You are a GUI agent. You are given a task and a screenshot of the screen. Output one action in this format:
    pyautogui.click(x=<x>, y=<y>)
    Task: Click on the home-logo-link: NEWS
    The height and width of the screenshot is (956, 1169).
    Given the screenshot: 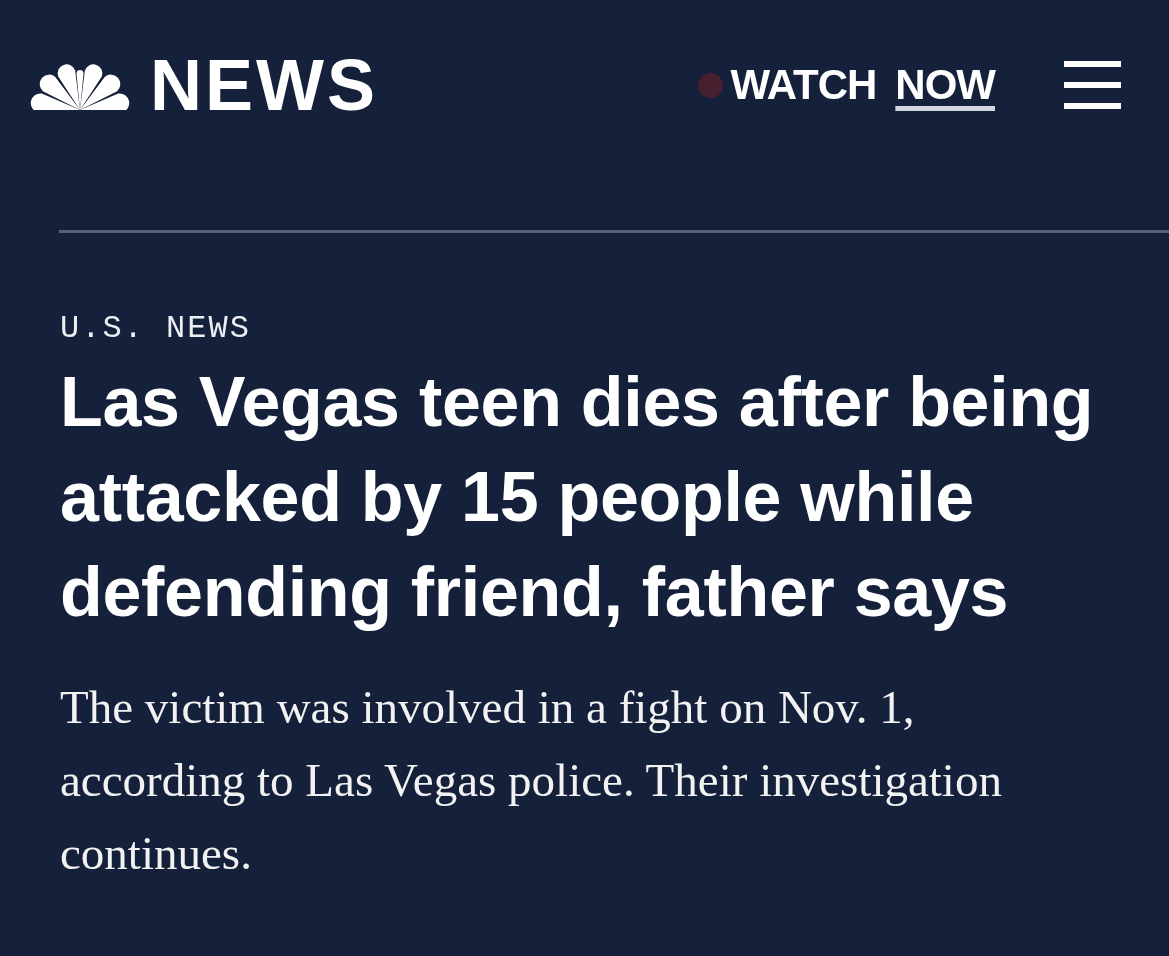 What is the action you would take?
    pyautogui.click(x=204, y=85)
    